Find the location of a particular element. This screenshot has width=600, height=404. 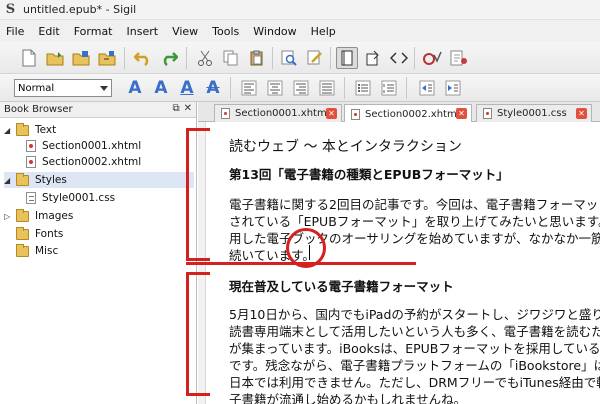

increase-indent-icon is located at coordinates (453, 88).